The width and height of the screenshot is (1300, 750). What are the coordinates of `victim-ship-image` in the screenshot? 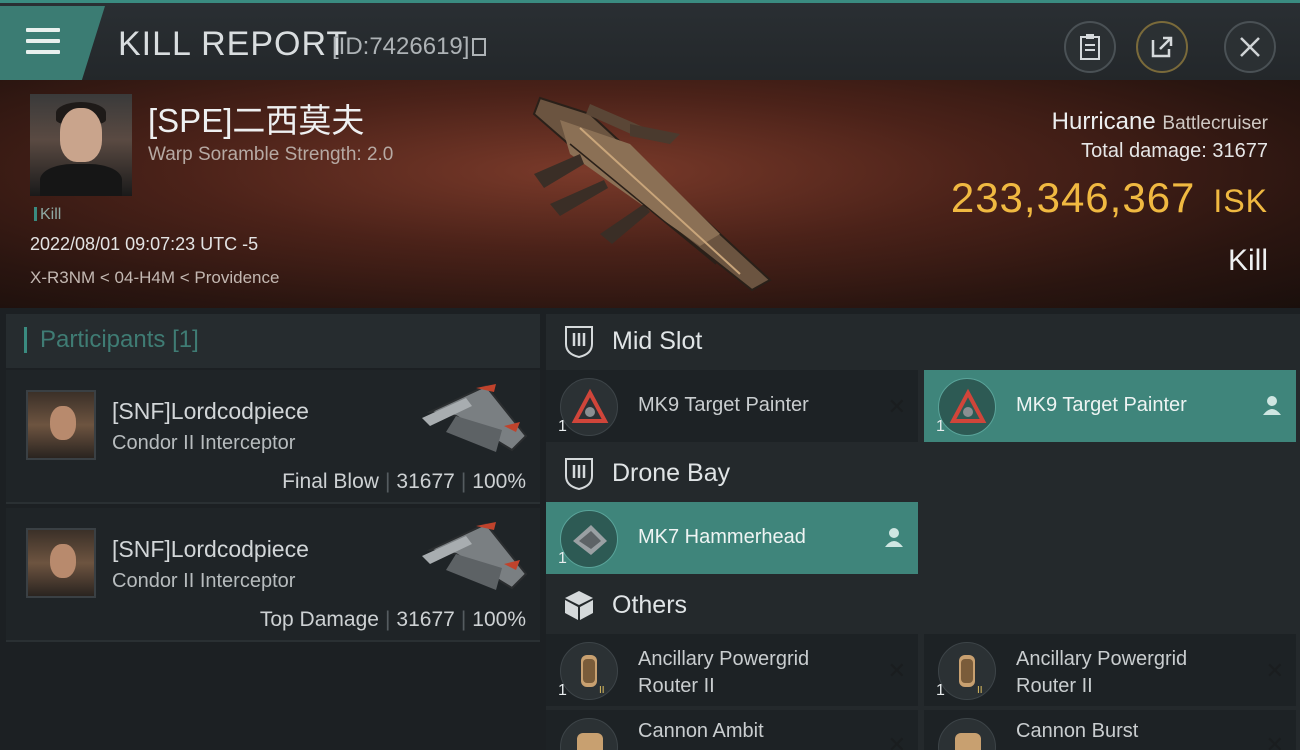 It's located at (652, 194).